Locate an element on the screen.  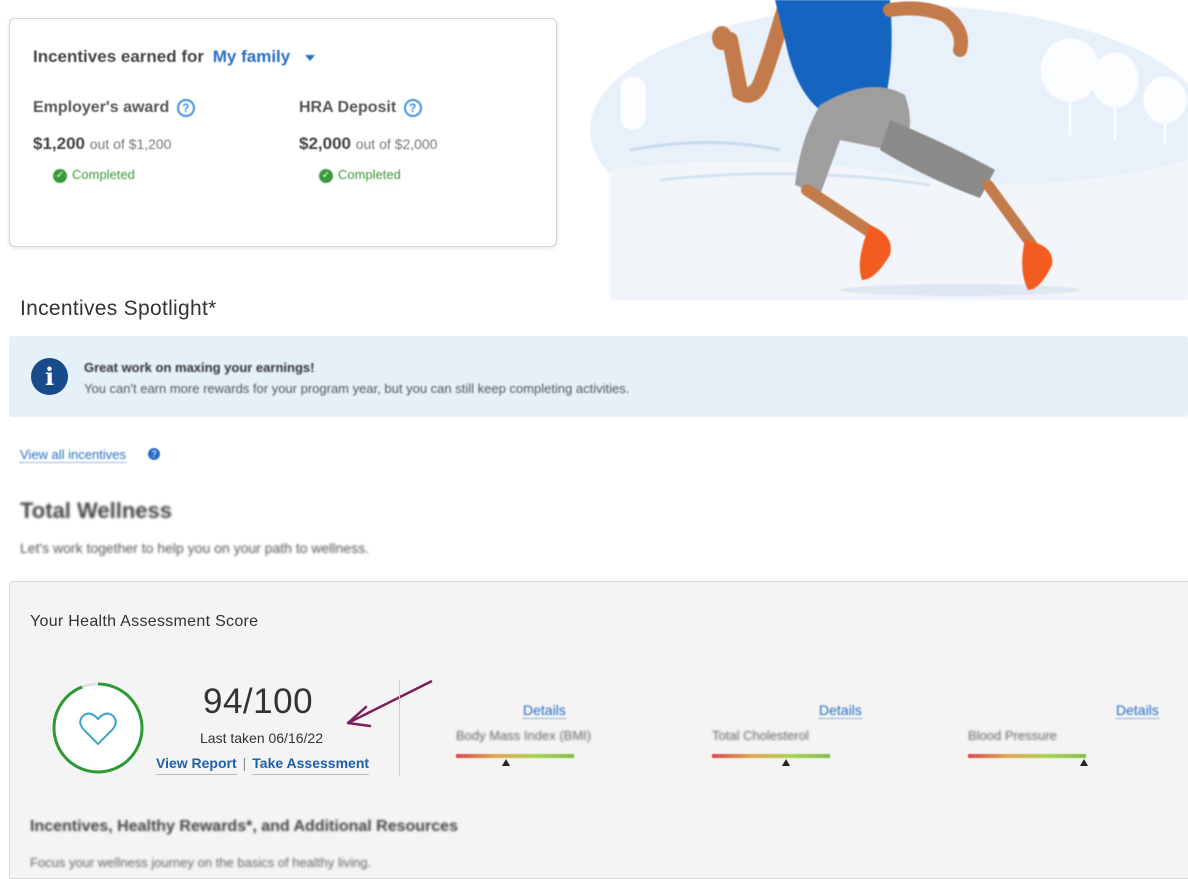
employer-award-max: out of $1,200 is located at coordinates (130, 144).